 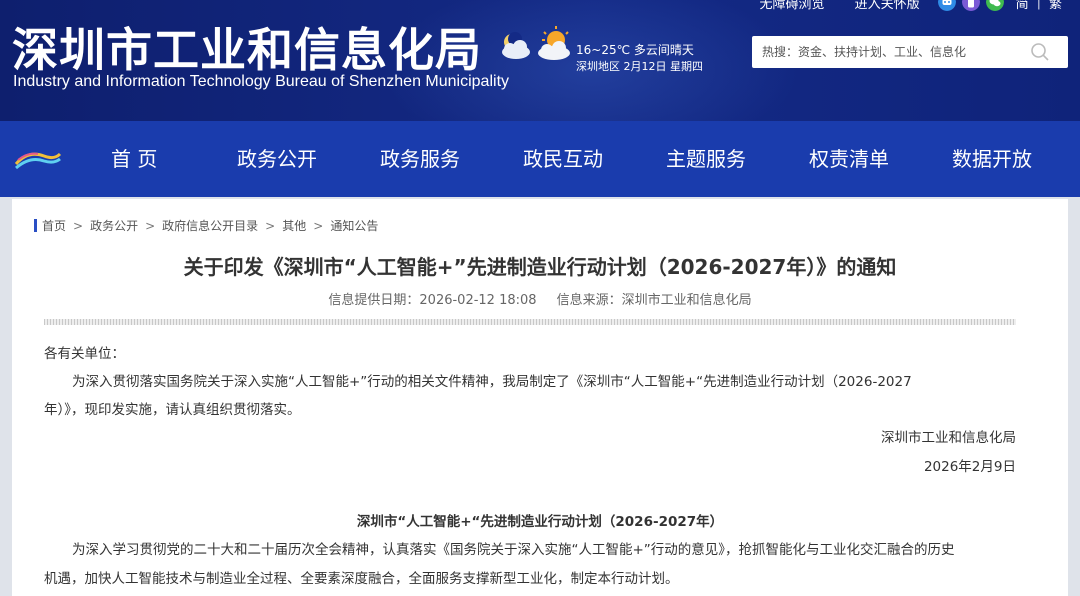 I want to click on date-value: 2026-02-12 18:08, so click(x=478, y=300).